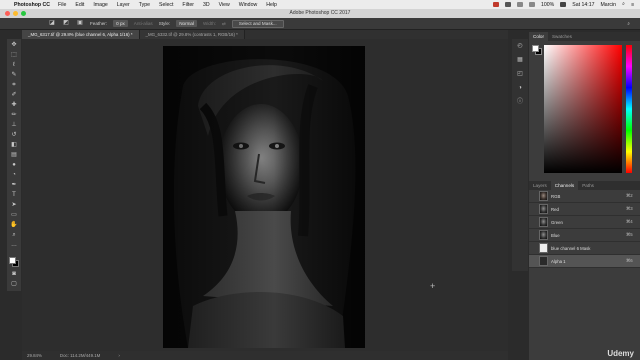  I want to click on status-menu-arrow-icon: ›, so click(118, 355).